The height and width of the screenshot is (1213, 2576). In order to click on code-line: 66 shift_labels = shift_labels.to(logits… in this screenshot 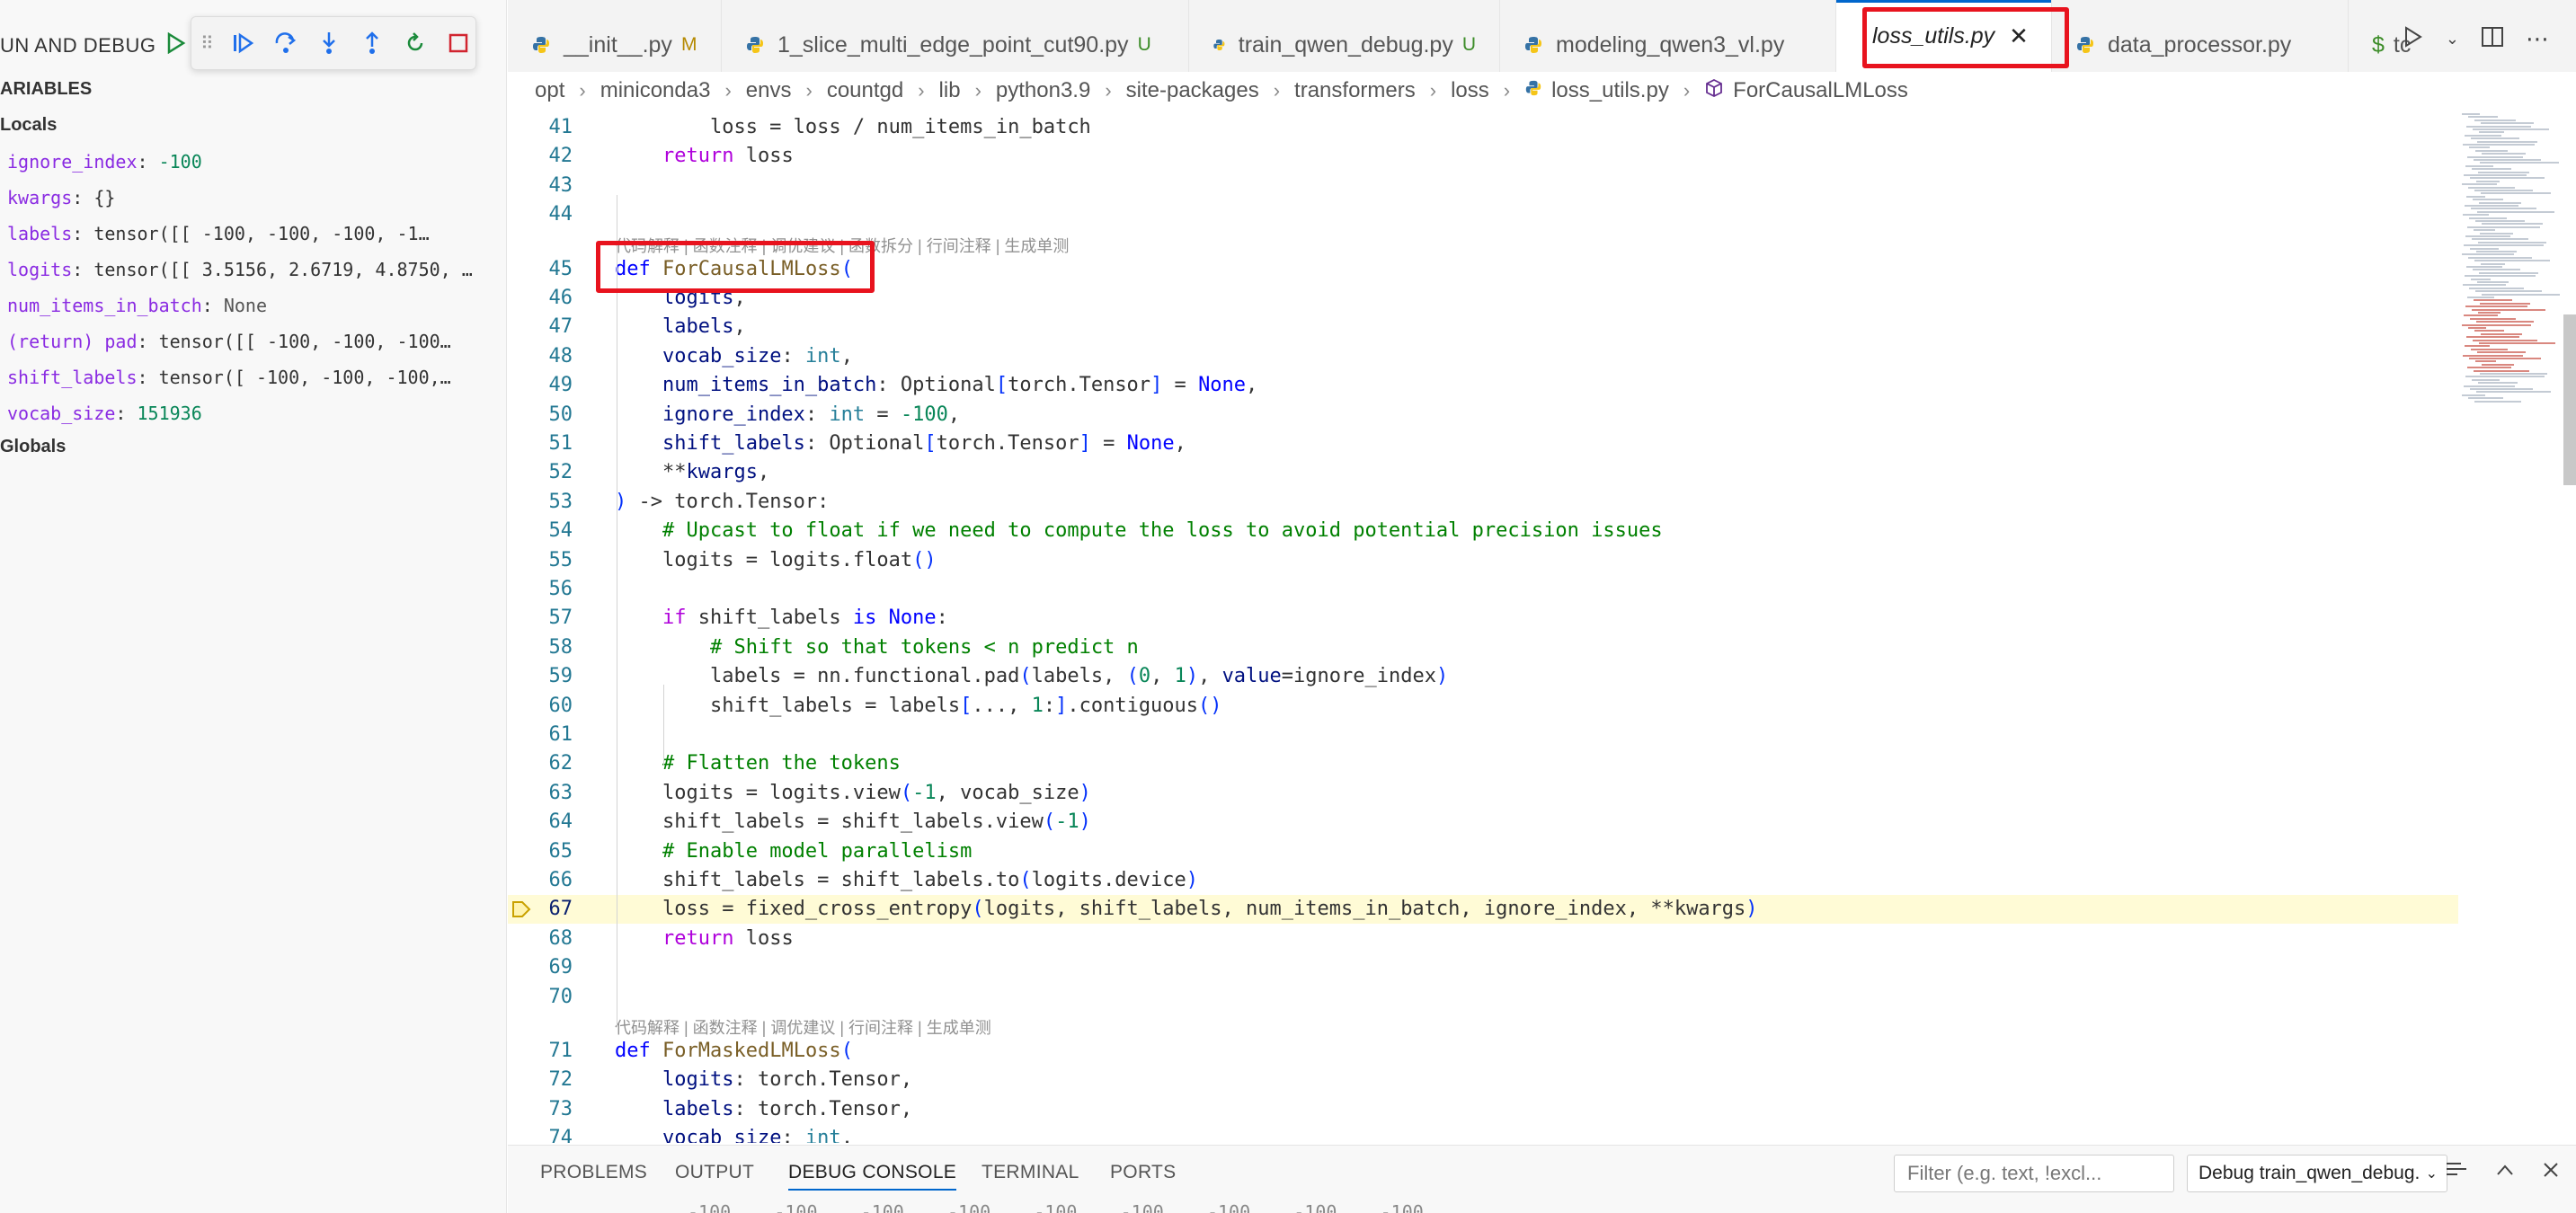, I will do `click(1483, 880)`.